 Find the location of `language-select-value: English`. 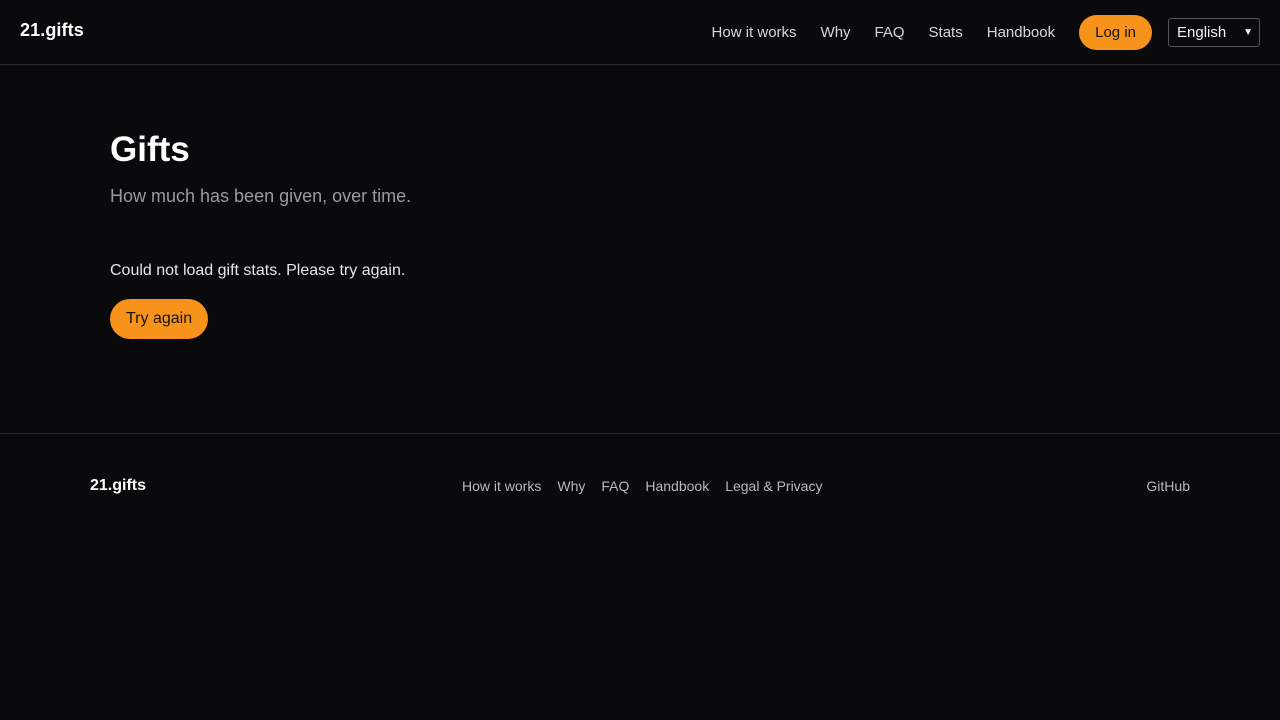

language-select-value: English is located at coordinates (1202, 32).